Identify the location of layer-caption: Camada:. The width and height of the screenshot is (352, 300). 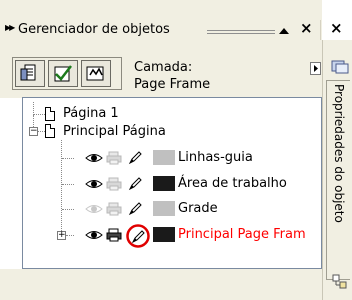
(163, 67).